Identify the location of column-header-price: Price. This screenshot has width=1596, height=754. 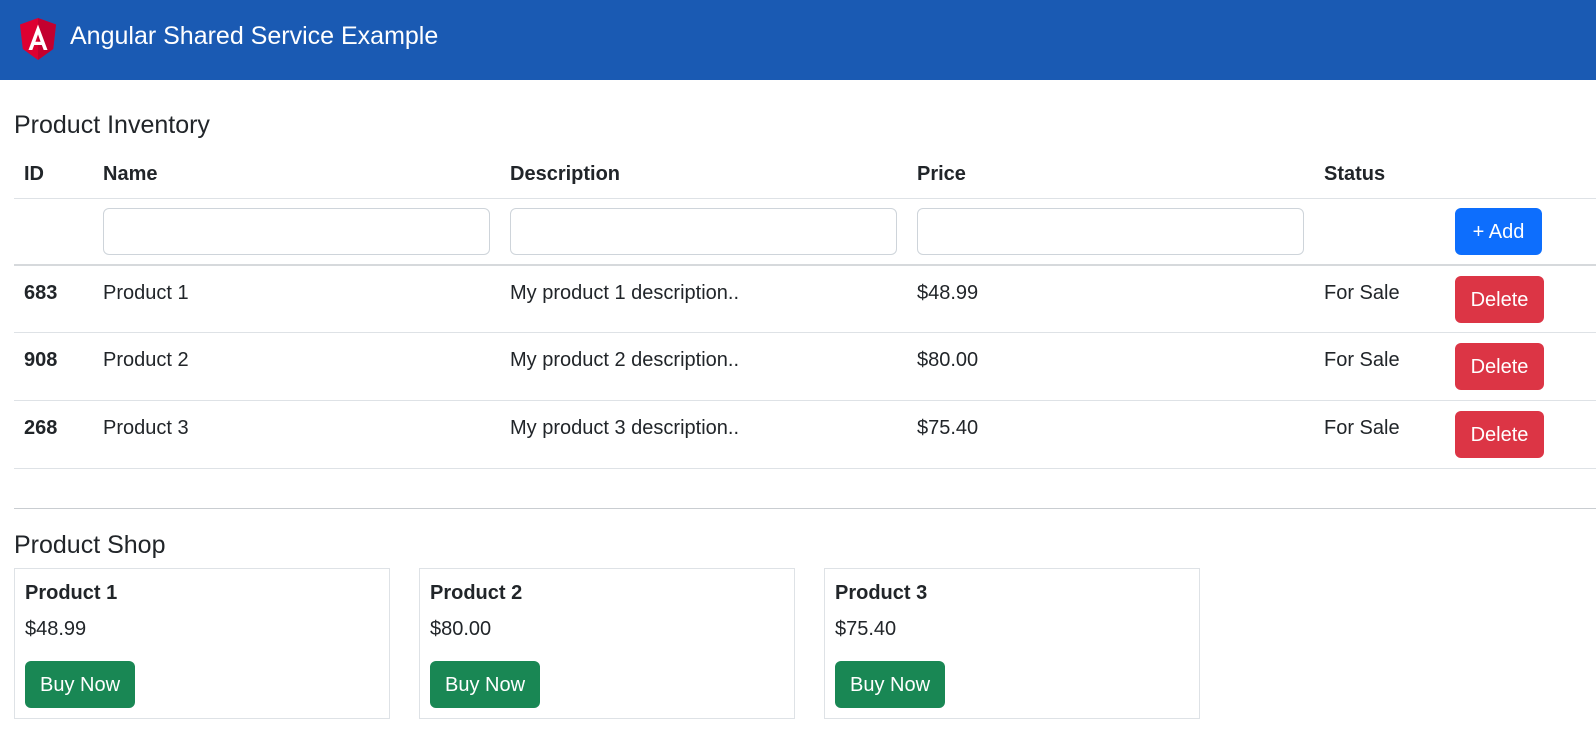
(941, 174).